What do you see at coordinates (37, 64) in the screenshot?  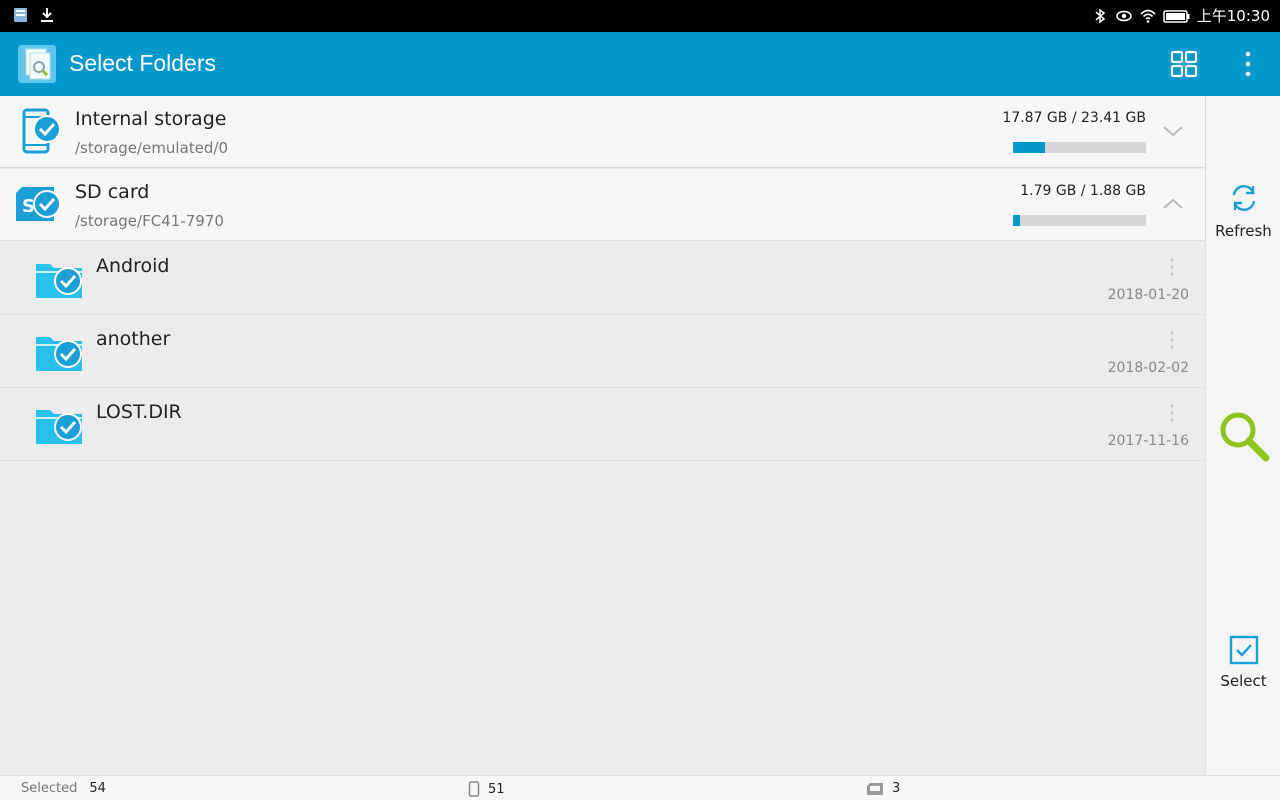 I see `app-logo-icon` at bounding box center [37, 64].